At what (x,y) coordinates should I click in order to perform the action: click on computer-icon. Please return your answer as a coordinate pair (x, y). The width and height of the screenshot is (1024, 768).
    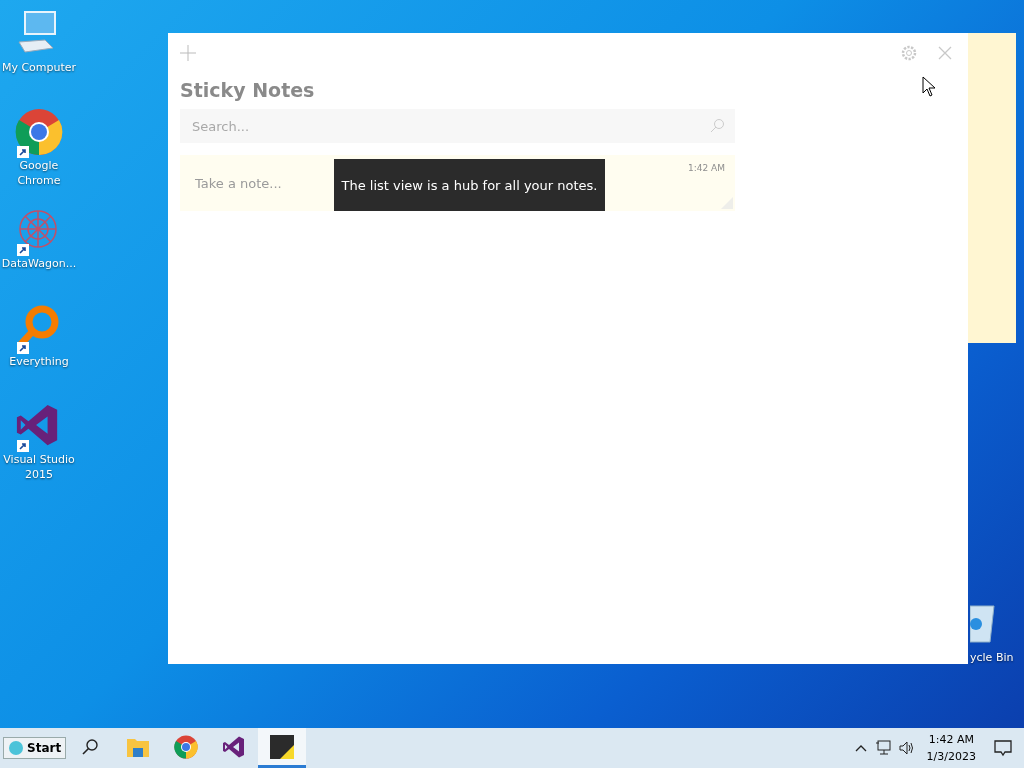
    Looking at the image, I should click on (37, 32).